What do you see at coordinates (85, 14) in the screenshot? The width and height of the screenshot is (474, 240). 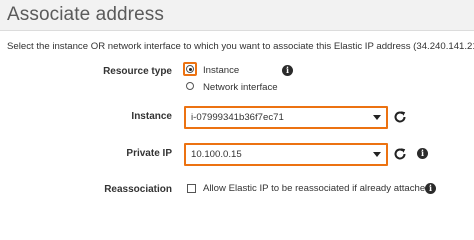 I see `page-title: Associate address` at bounding box center [85, 14].